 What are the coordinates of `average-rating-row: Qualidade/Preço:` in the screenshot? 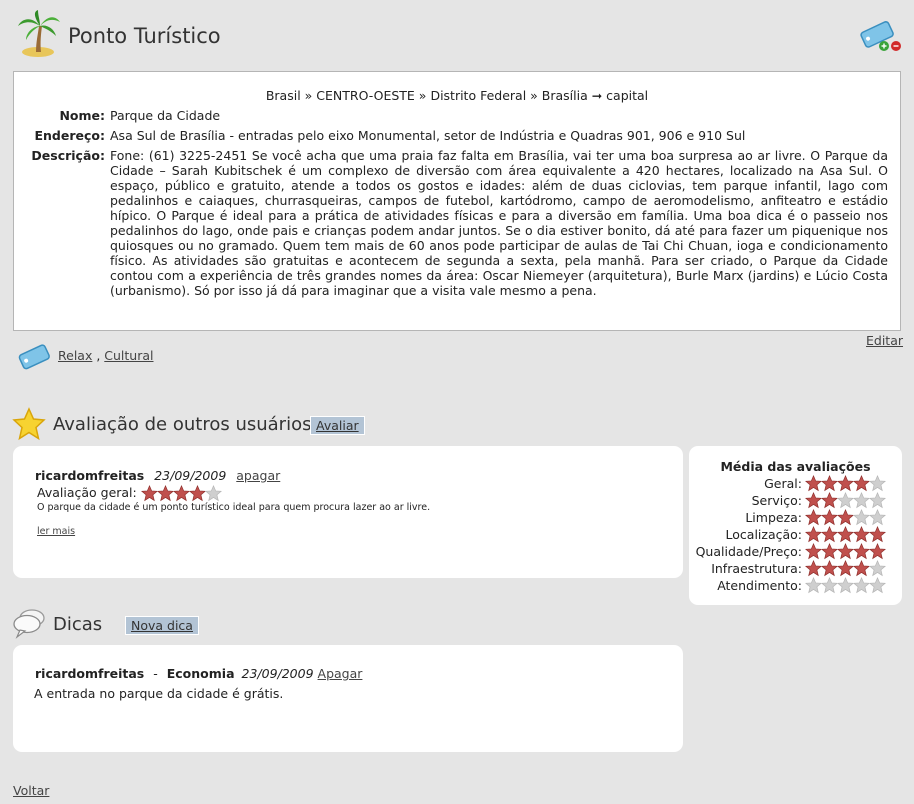 It's located at (795, 551).